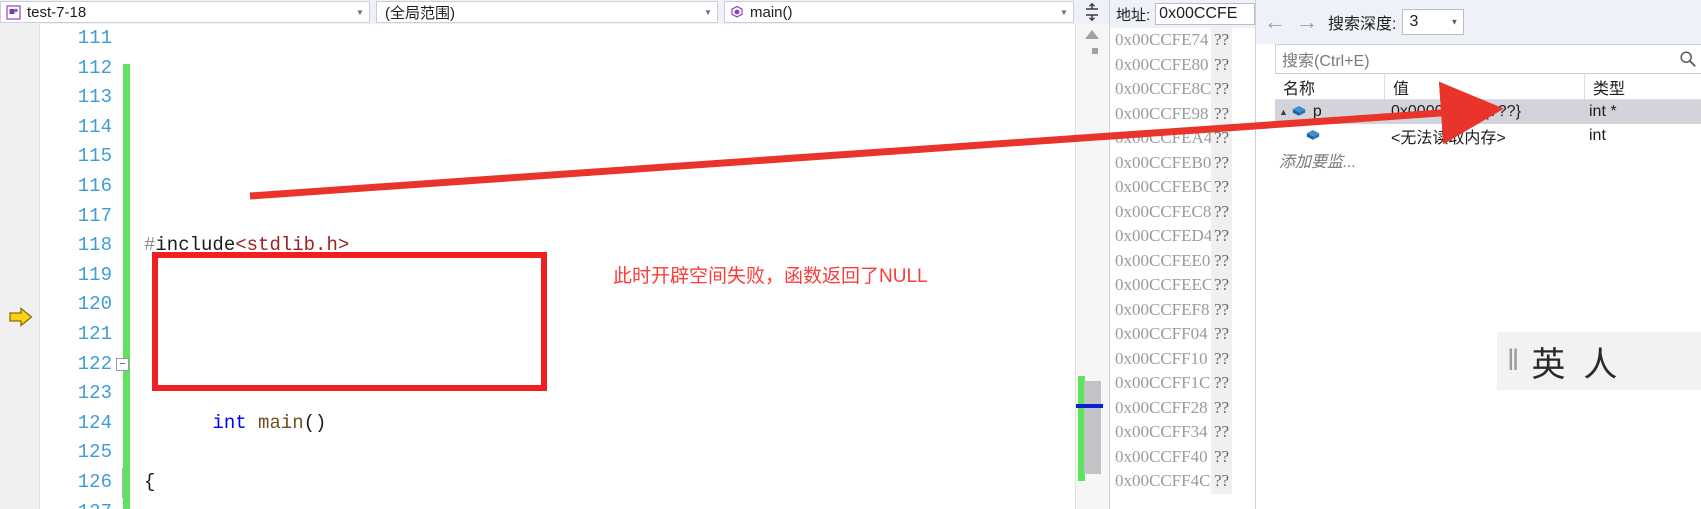 This screenshot has height=509, width=1701. What do you see at coordinates (1182, 358) in the screenshot?
I see `memory-row: 0x00CCFF10??` at bounding box center [1182, 358].